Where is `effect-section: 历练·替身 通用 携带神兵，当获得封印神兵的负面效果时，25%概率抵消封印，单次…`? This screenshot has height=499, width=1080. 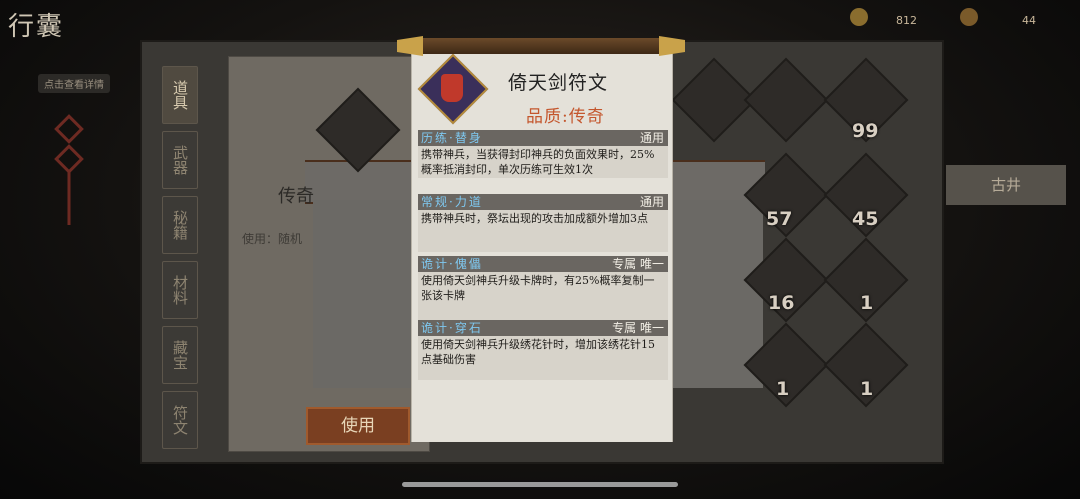 effect-section: 历练·替身 通用 携带神兵，当获得封印神兵的负面效果时，25%概率抵消封印，单次… is located at coordinates (543, 154).